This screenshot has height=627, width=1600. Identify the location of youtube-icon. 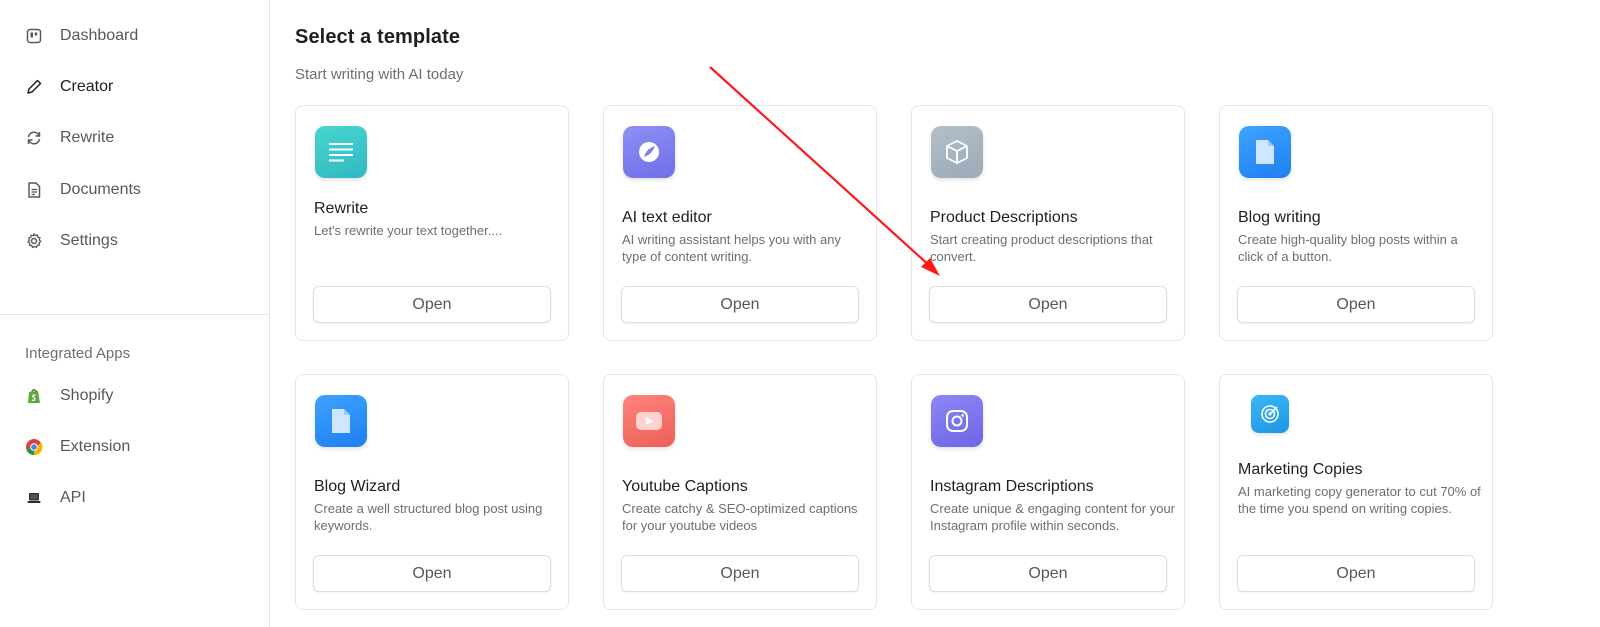
(649, 421).